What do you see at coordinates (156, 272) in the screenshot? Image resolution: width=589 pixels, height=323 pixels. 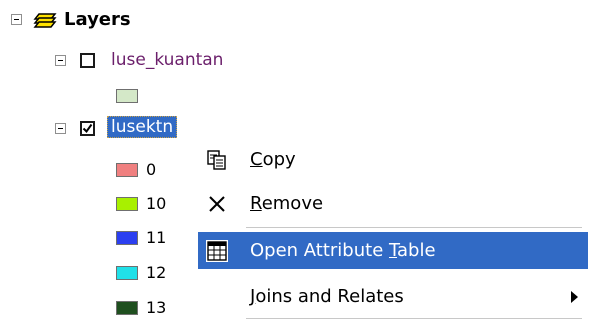 I see `class-label: 12` at bounding box center [156, 272].